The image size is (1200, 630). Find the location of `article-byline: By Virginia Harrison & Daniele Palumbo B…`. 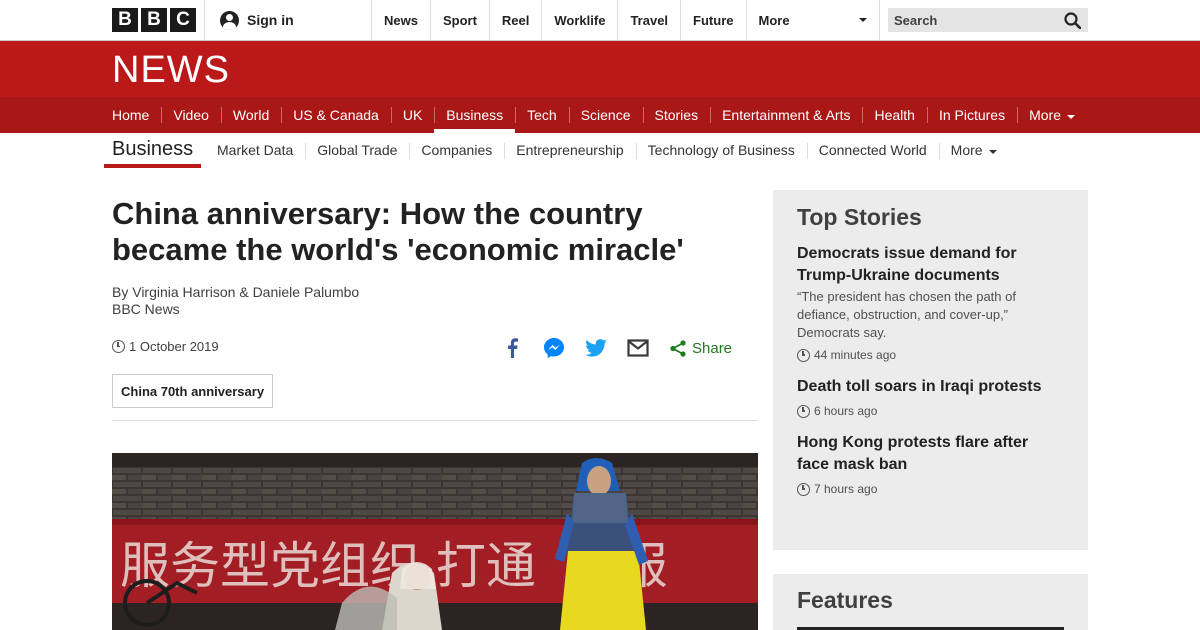

article-byline: By Virginia Harrison & Daniele Palumbo B… is located at coordinates (235, 301).